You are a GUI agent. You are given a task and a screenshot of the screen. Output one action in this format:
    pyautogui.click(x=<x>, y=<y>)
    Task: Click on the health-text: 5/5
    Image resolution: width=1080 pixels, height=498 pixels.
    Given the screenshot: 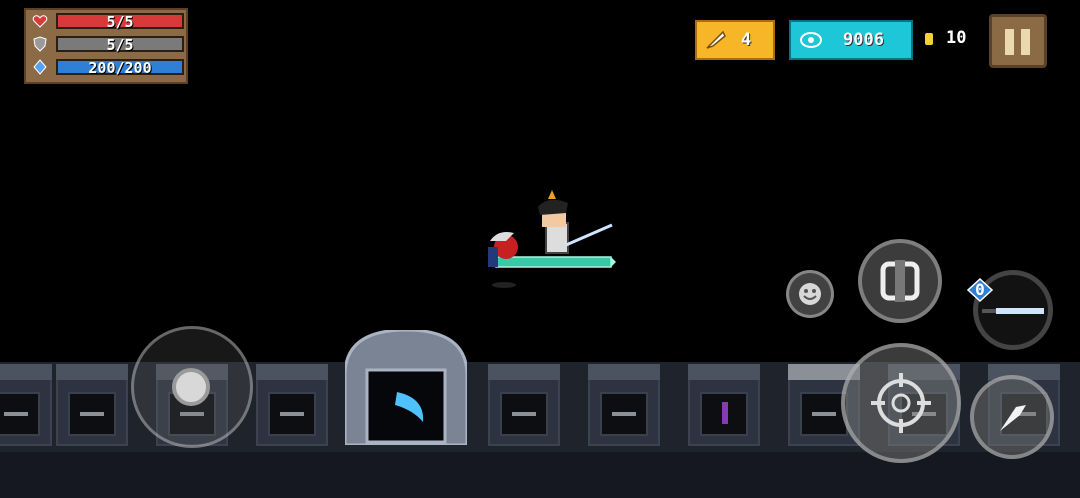 What is the action you would take?
    pyautogui.click(x=120, y=22)
    